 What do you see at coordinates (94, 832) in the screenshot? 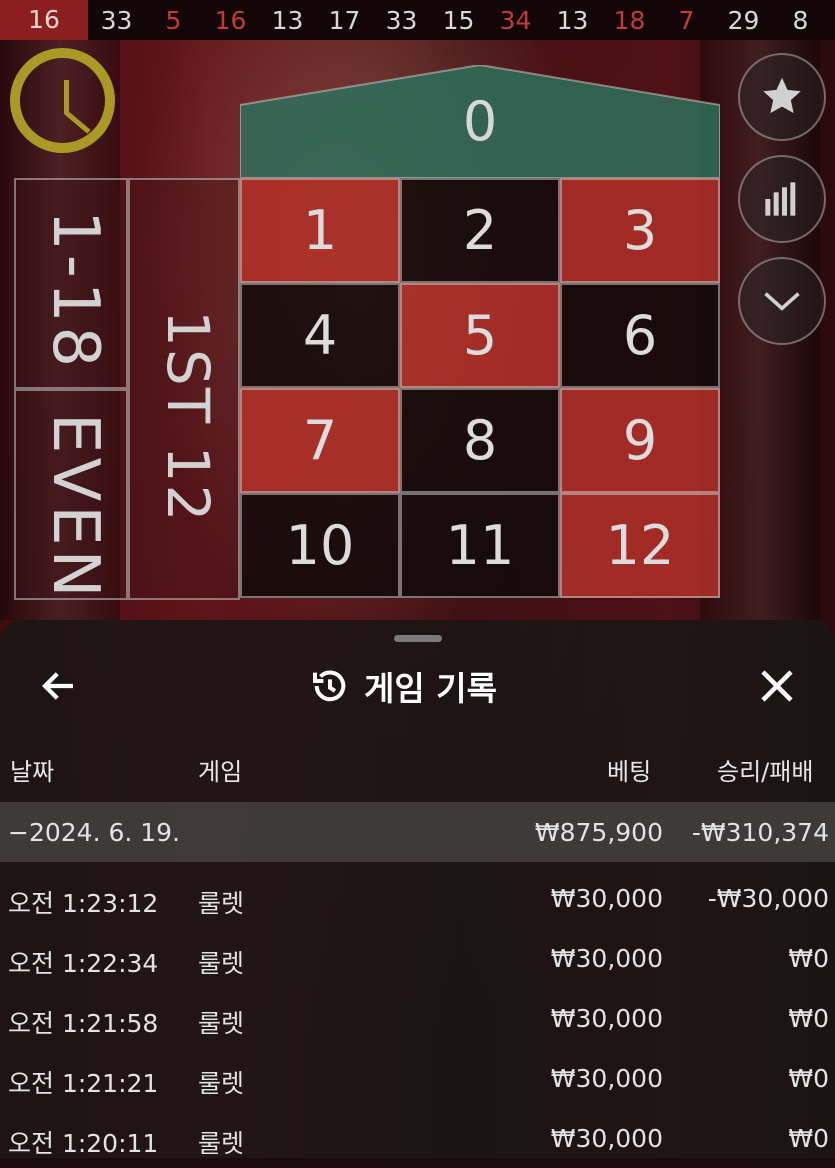
I see `summary-date: −2024. 6. 19.` at bounding box center [94, 832].